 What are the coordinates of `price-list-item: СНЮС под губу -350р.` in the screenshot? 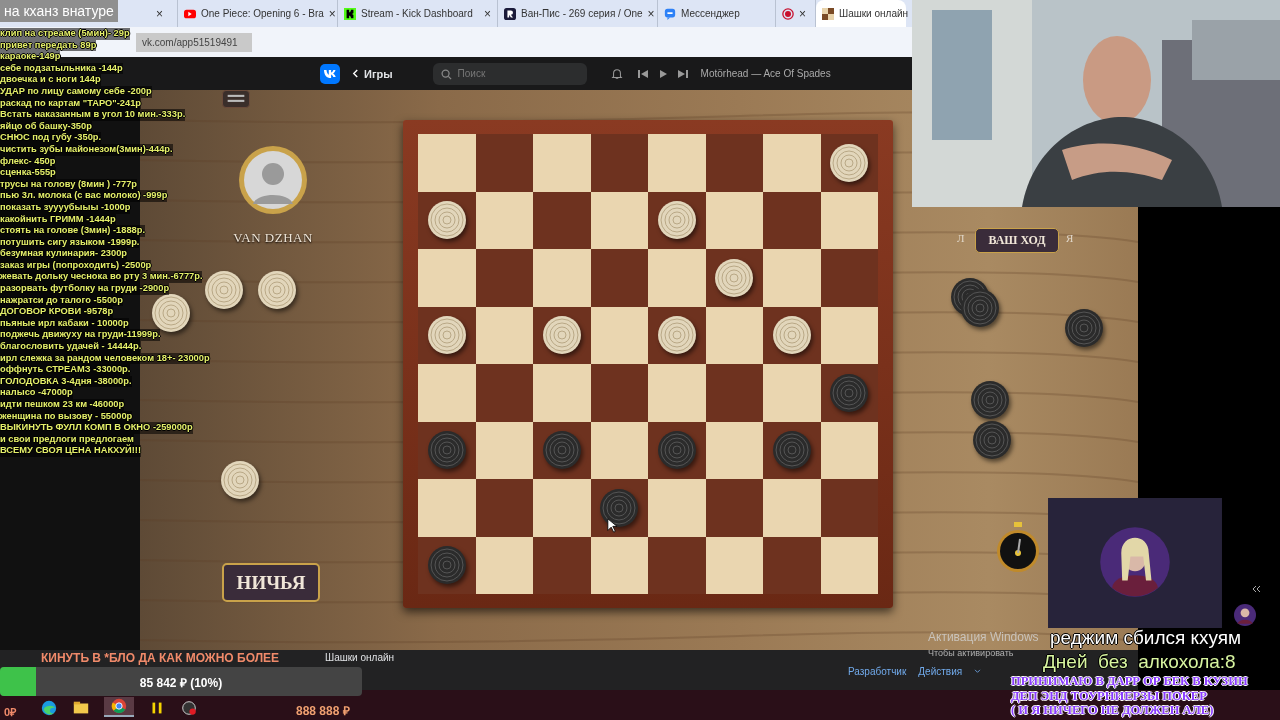 It's located at (51, 138).